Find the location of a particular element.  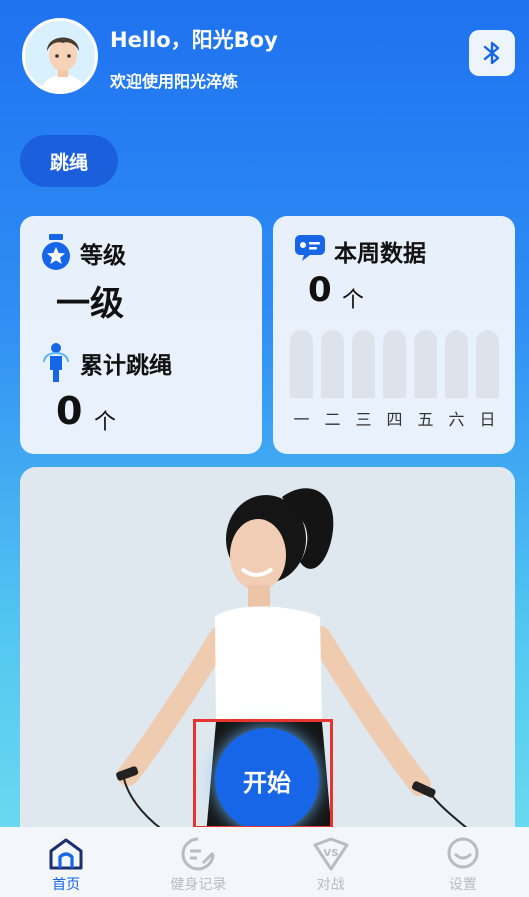

weekly-title: 本周数据 is located at coordinates (380, 254).